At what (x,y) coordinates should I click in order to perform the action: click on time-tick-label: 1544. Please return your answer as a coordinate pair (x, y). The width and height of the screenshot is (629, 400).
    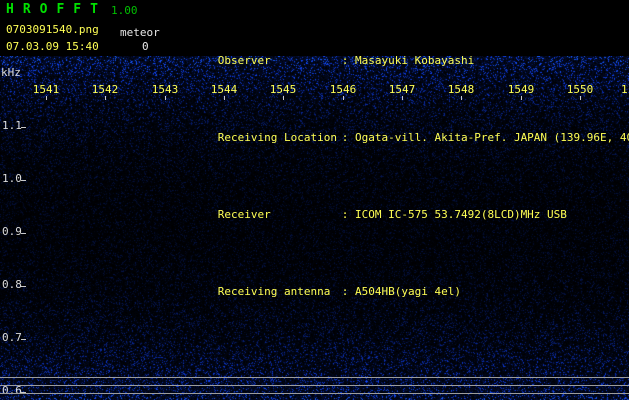
    Looking at the image, I should click on (224, 89).